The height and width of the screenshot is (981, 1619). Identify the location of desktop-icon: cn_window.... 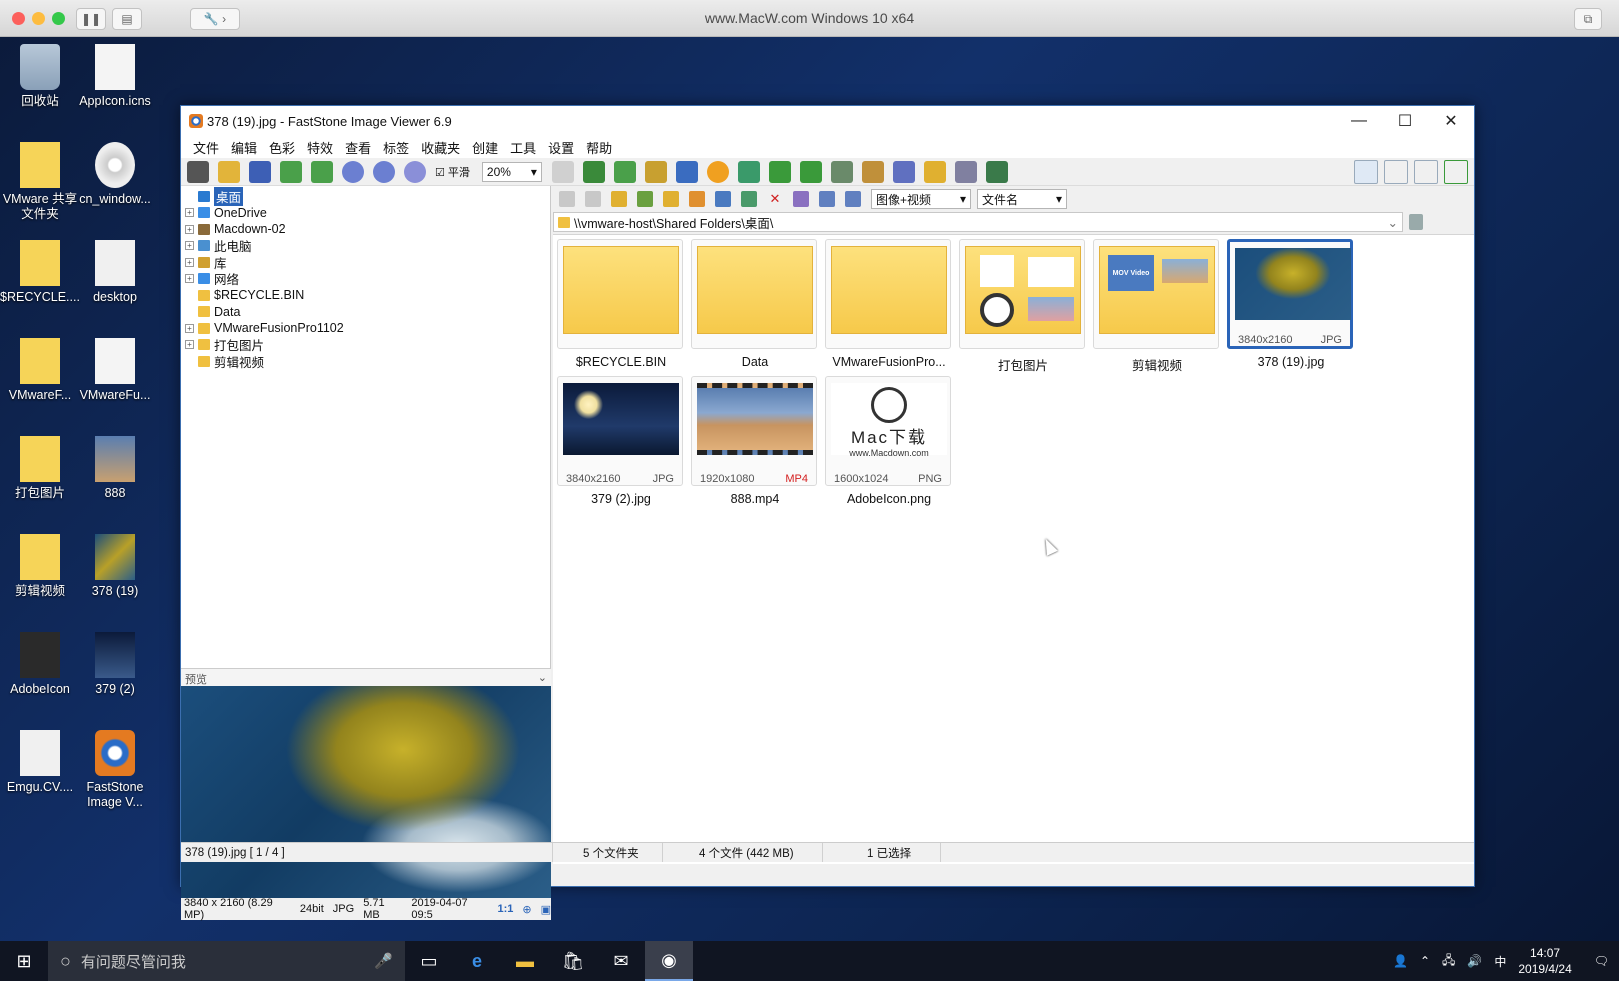
(115, 174).